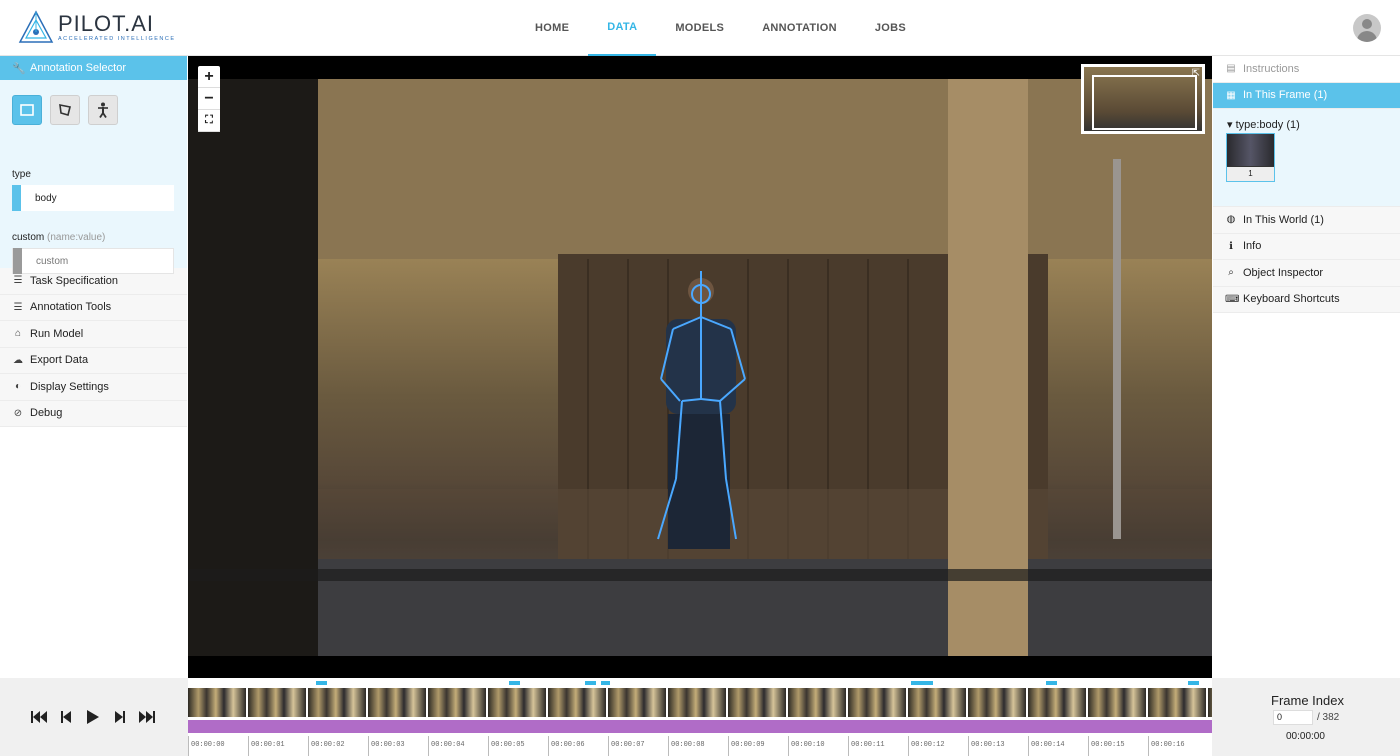 The width and height of the screenshot is (1400, 756). What do you see at coordinates (1306, 95) in the screenshot?
I see `in-this-frame-header: ▦ In This Frame (1)` at bounding box center [1306, 95].